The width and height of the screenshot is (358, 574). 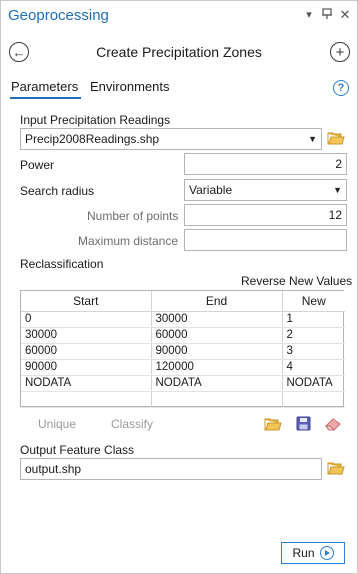 I want to click on active-tab-indicator, so click(x=45, y=98).